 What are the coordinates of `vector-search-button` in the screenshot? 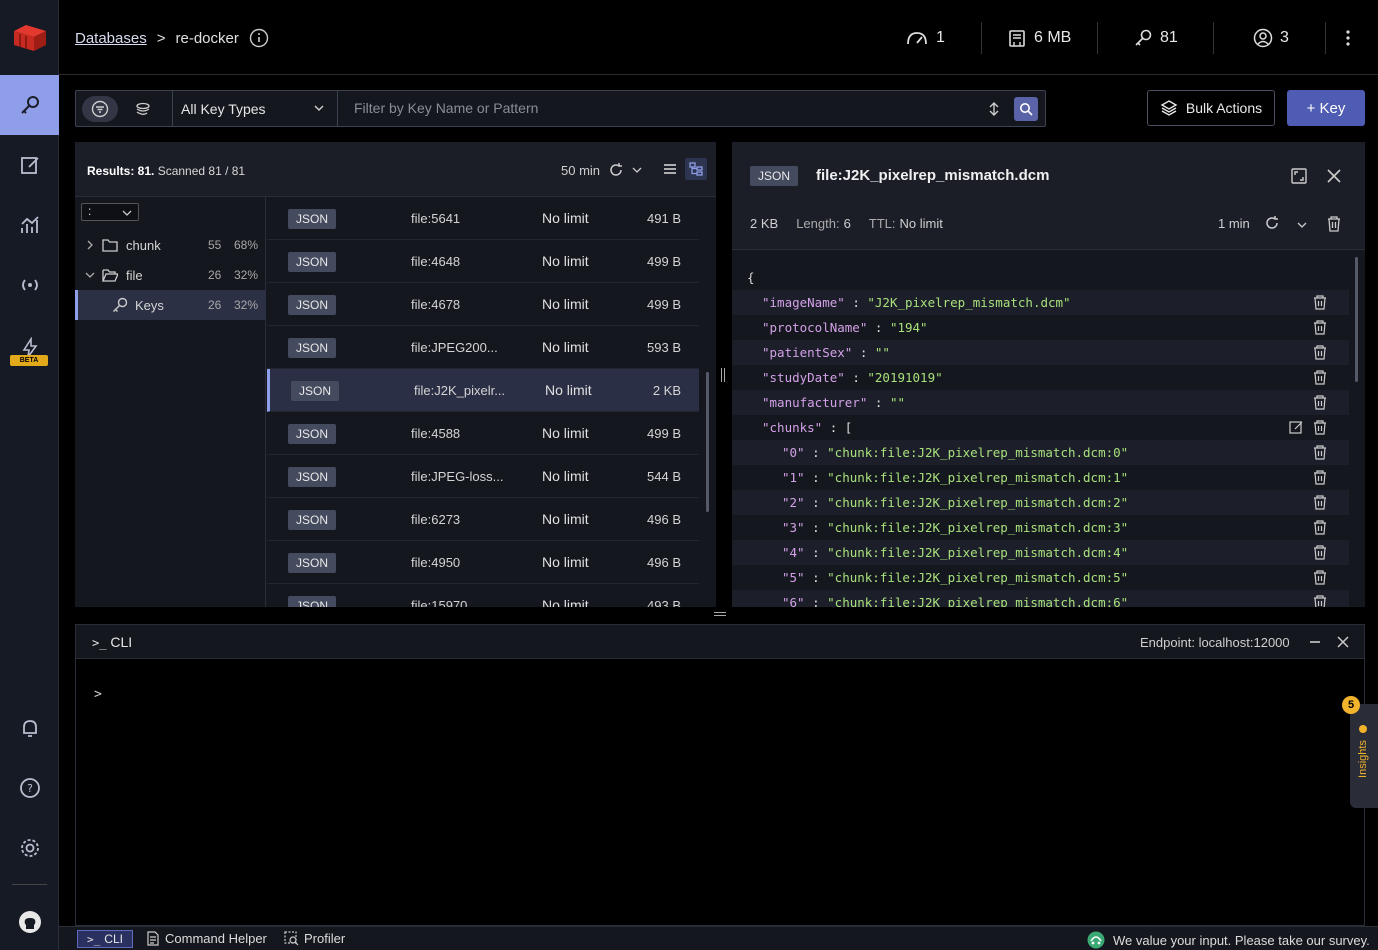 It's located at (144, 109).